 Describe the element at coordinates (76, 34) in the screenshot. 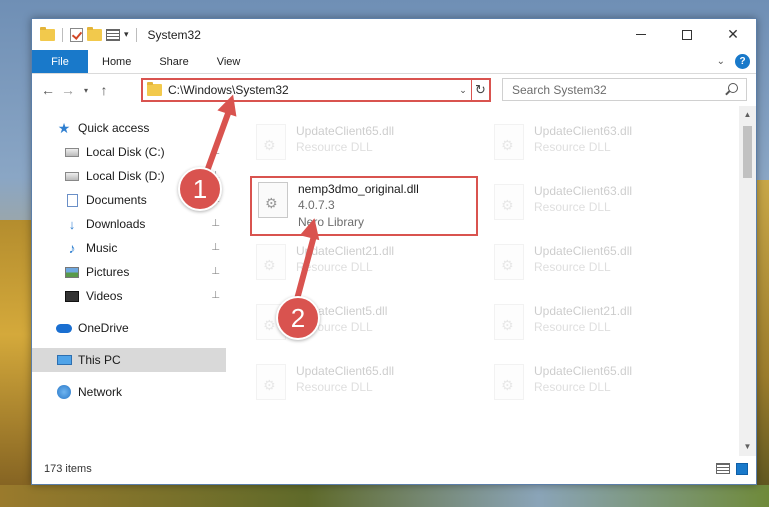

I see `properties-check-icon` at that location.